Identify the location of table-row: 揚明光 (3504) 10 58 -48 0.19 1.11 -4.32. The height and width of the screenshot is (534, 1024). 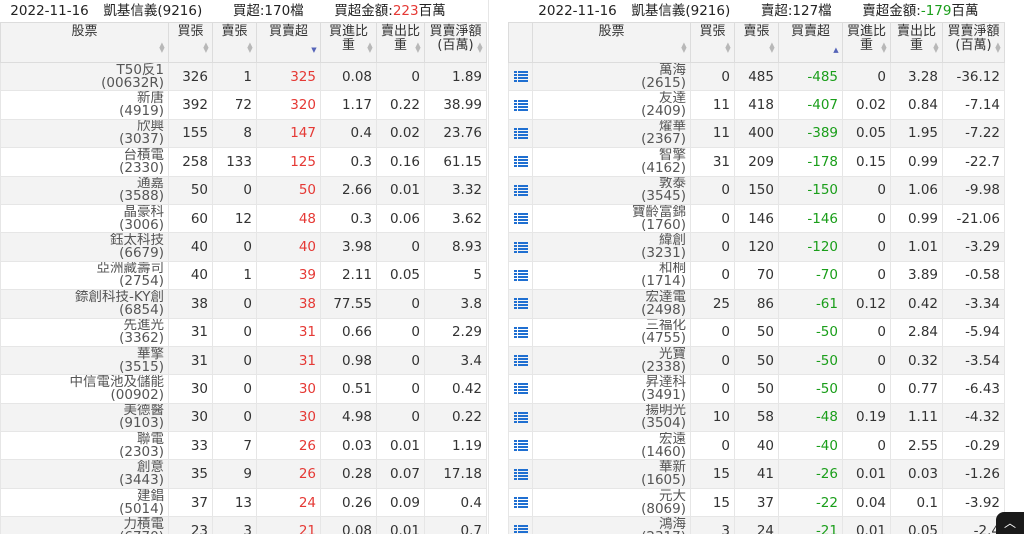
(756, 417).